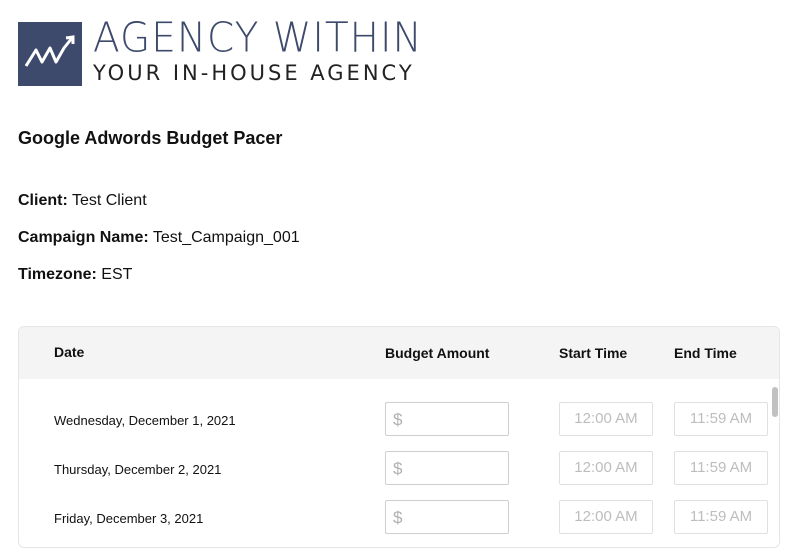 The image size is (800, 548). Describe the element at coordinates (150, 138) in the screenshot. I see `page-title: Google Adwords Budget Pacer` at that location.